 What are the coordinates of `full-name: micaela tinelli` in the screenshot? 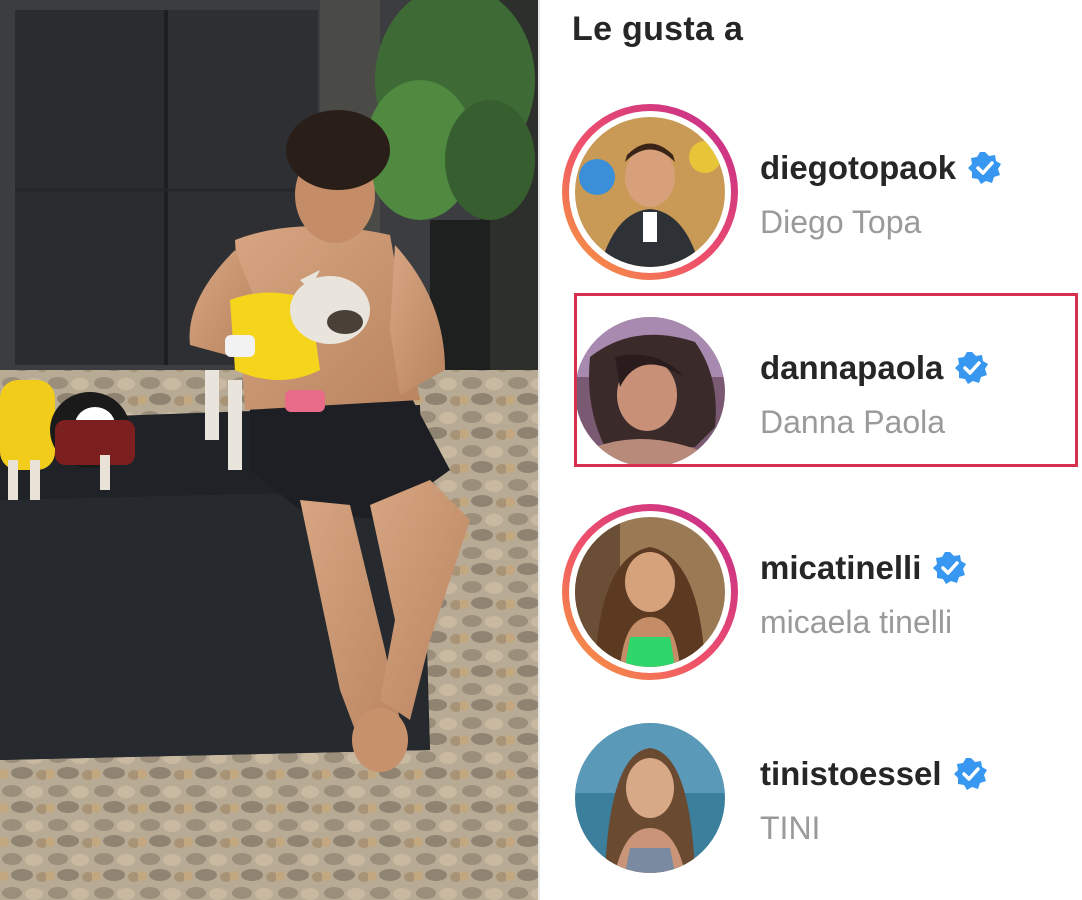 It's located at (856, 622).